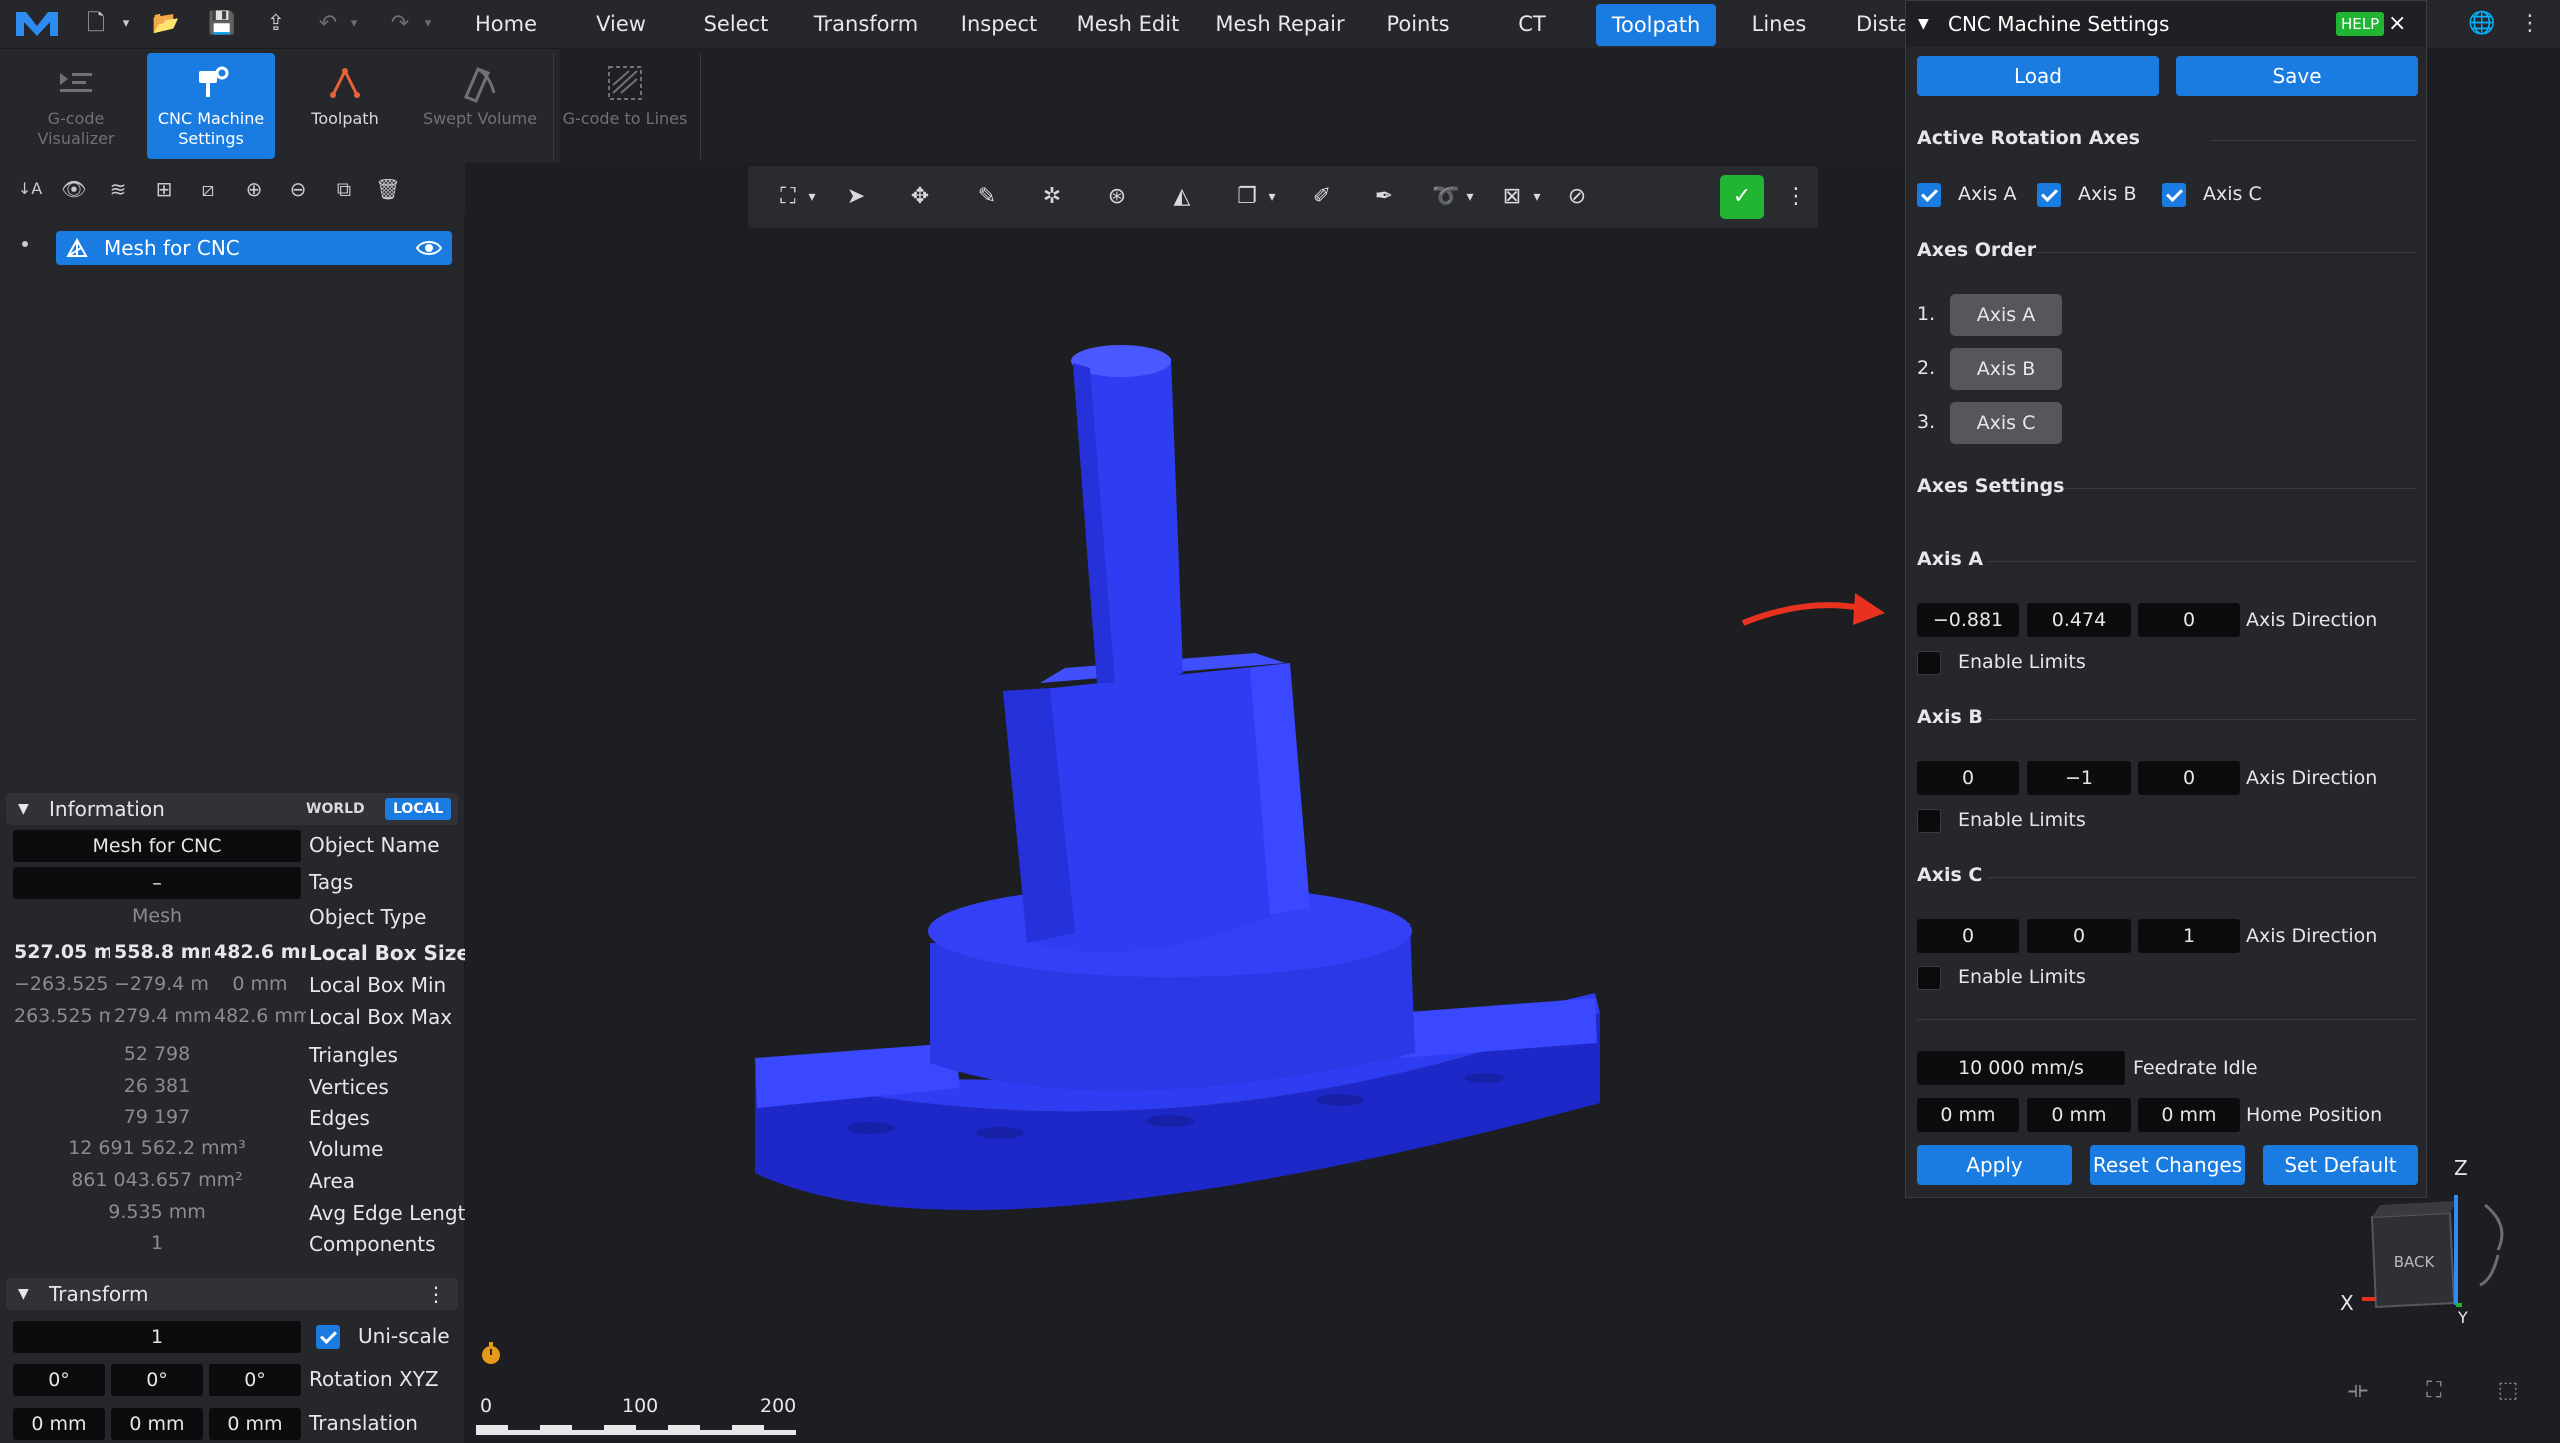 The height and width of the screenshot is (1443, 2560). I want to click on move-icon: ✥, so click(920, 197).